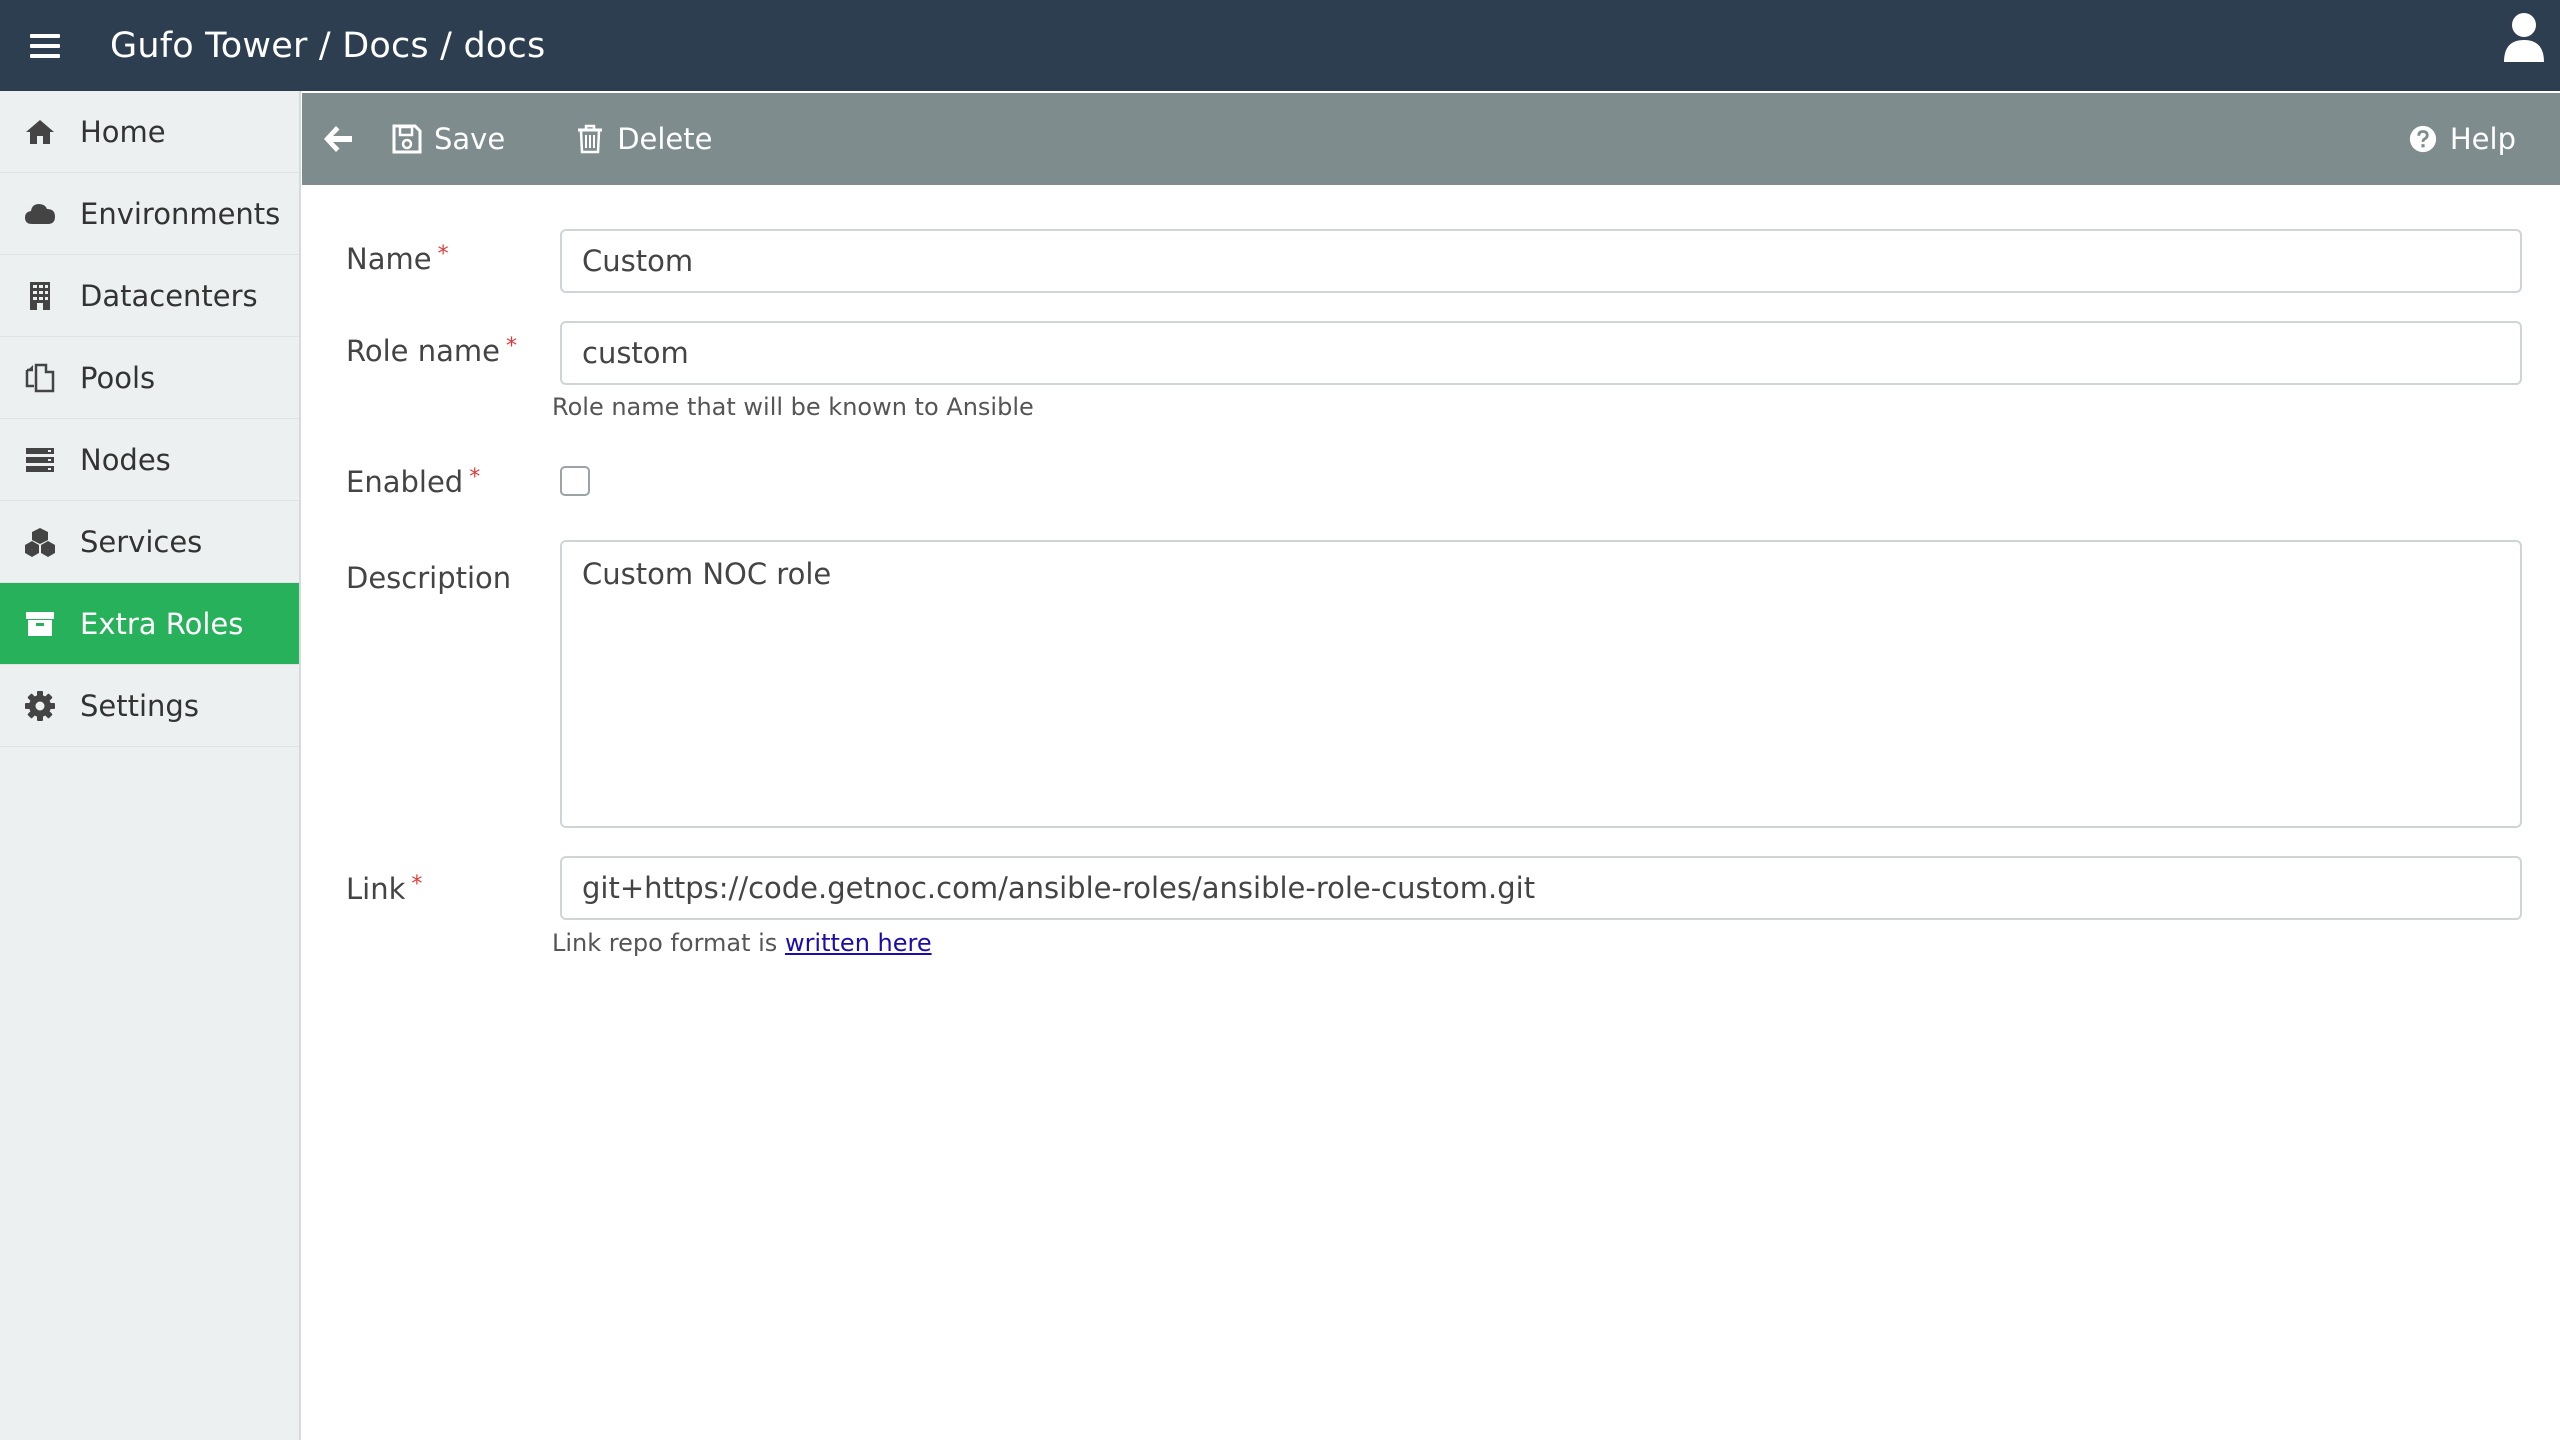  I want to click on save-label: Save, so click(470, 139).